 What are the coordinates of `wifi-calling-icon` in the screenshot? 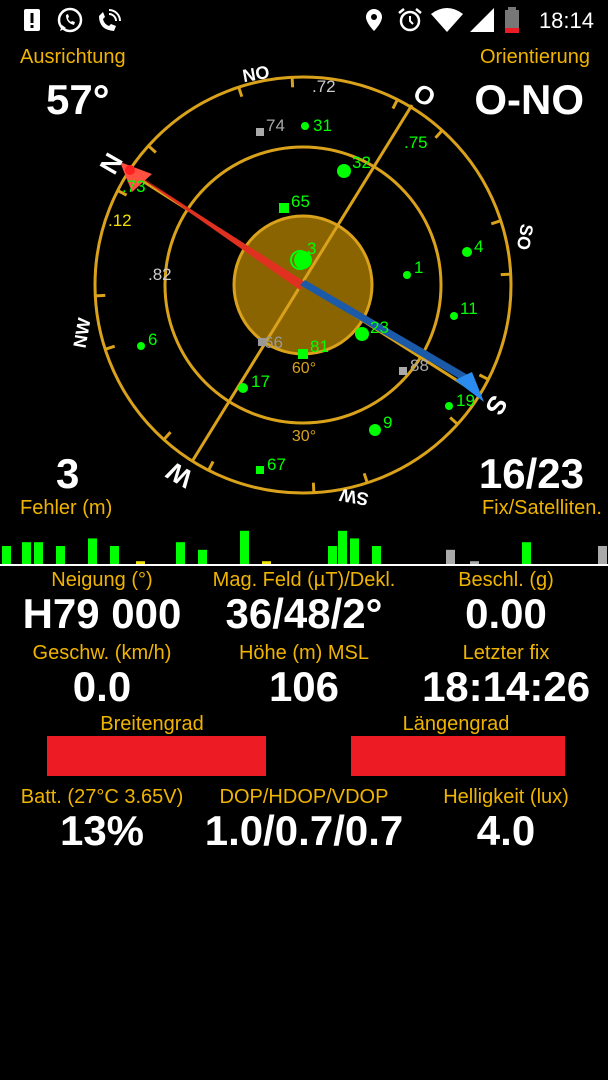 It's located at (110, 20).